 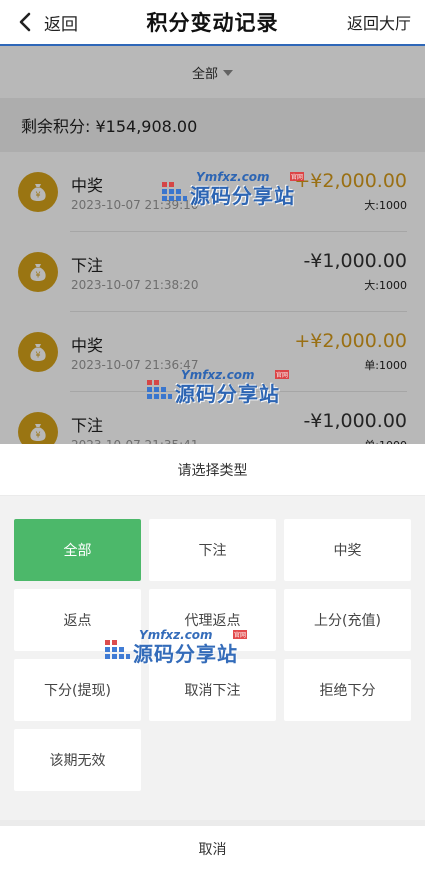 I want to click on back-button: 返回, so click(x=48, y=22).